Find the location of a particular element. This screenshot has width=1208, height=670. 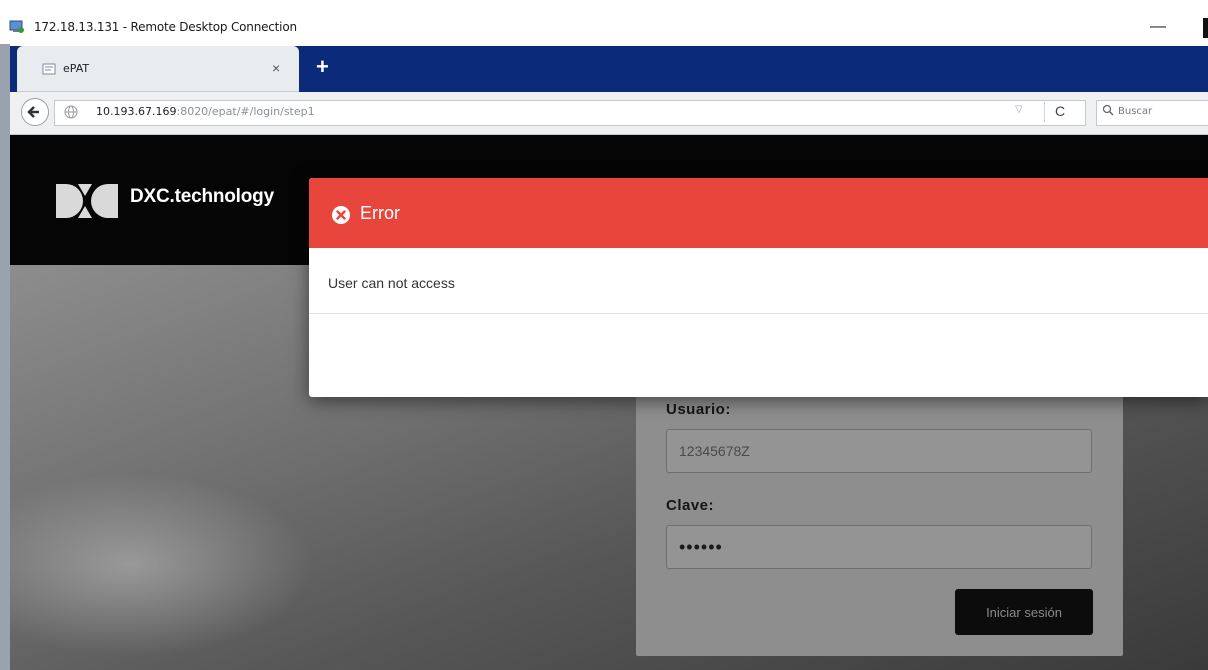

back-arrow-icon is located at coordinates (33, 112).